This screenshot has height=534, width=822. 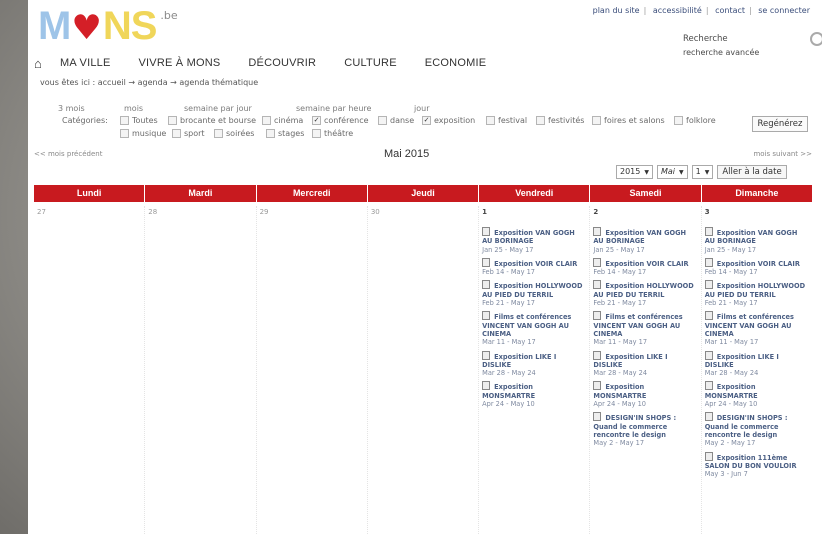 What do you see at coordinates (90, 370) in the screenshot?
I see `calendar-day-cell: 27` at bounding box center [90, 370].